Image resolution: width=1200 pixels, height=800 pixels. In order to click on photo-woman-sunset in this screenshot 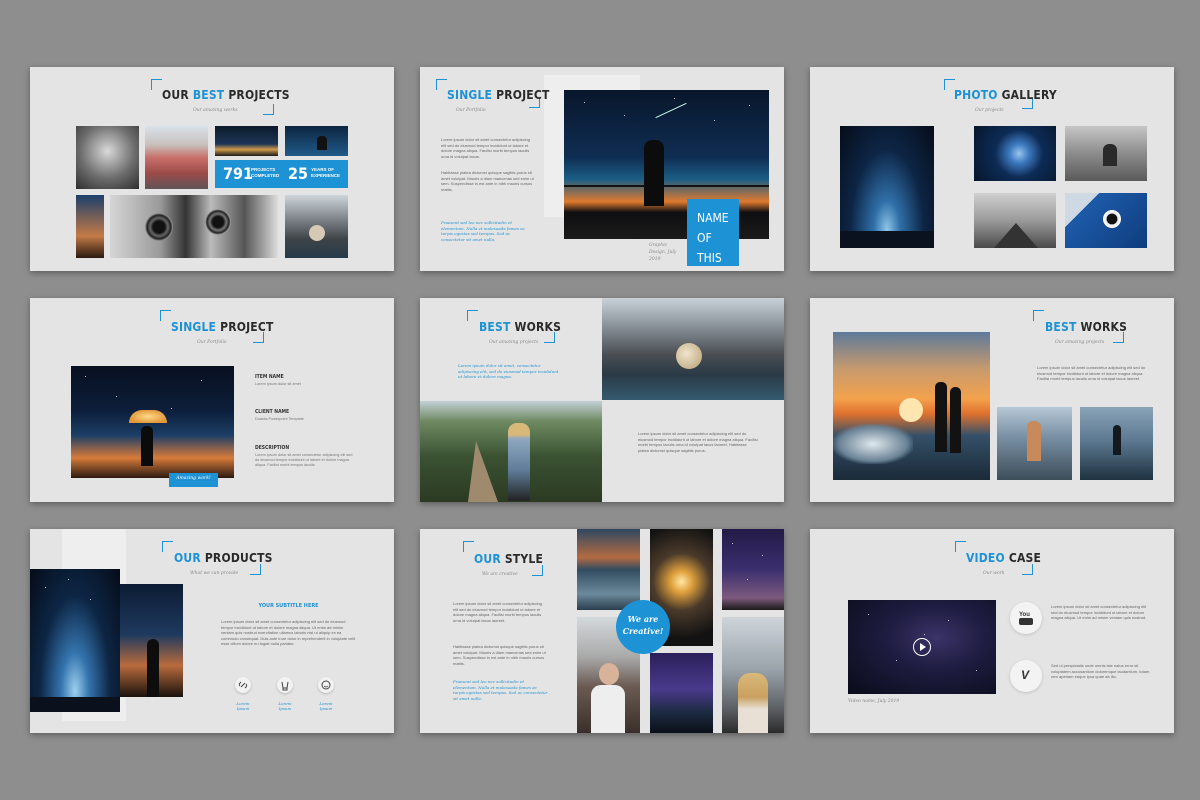, I will do `click(151, 640)`.